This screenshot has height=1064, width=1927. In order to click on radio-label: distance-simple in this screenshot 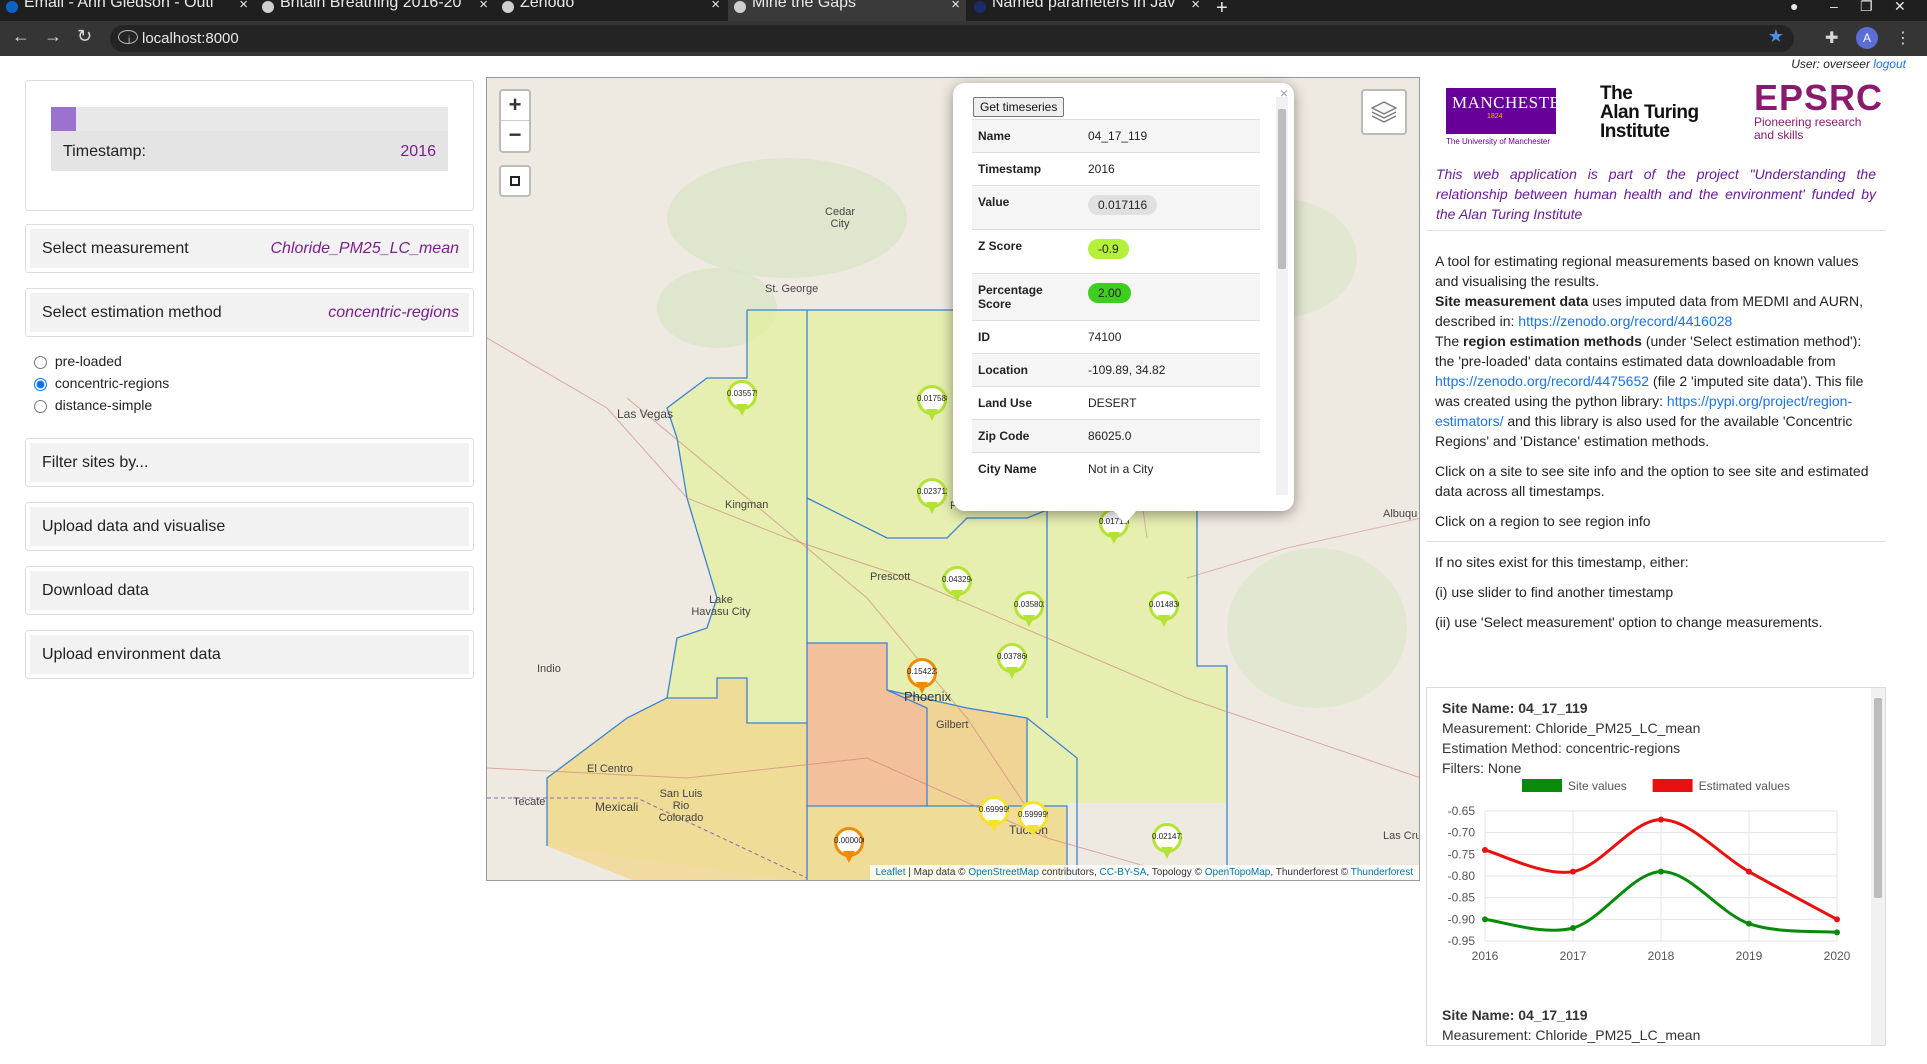, I will do `click(103, 405)`.